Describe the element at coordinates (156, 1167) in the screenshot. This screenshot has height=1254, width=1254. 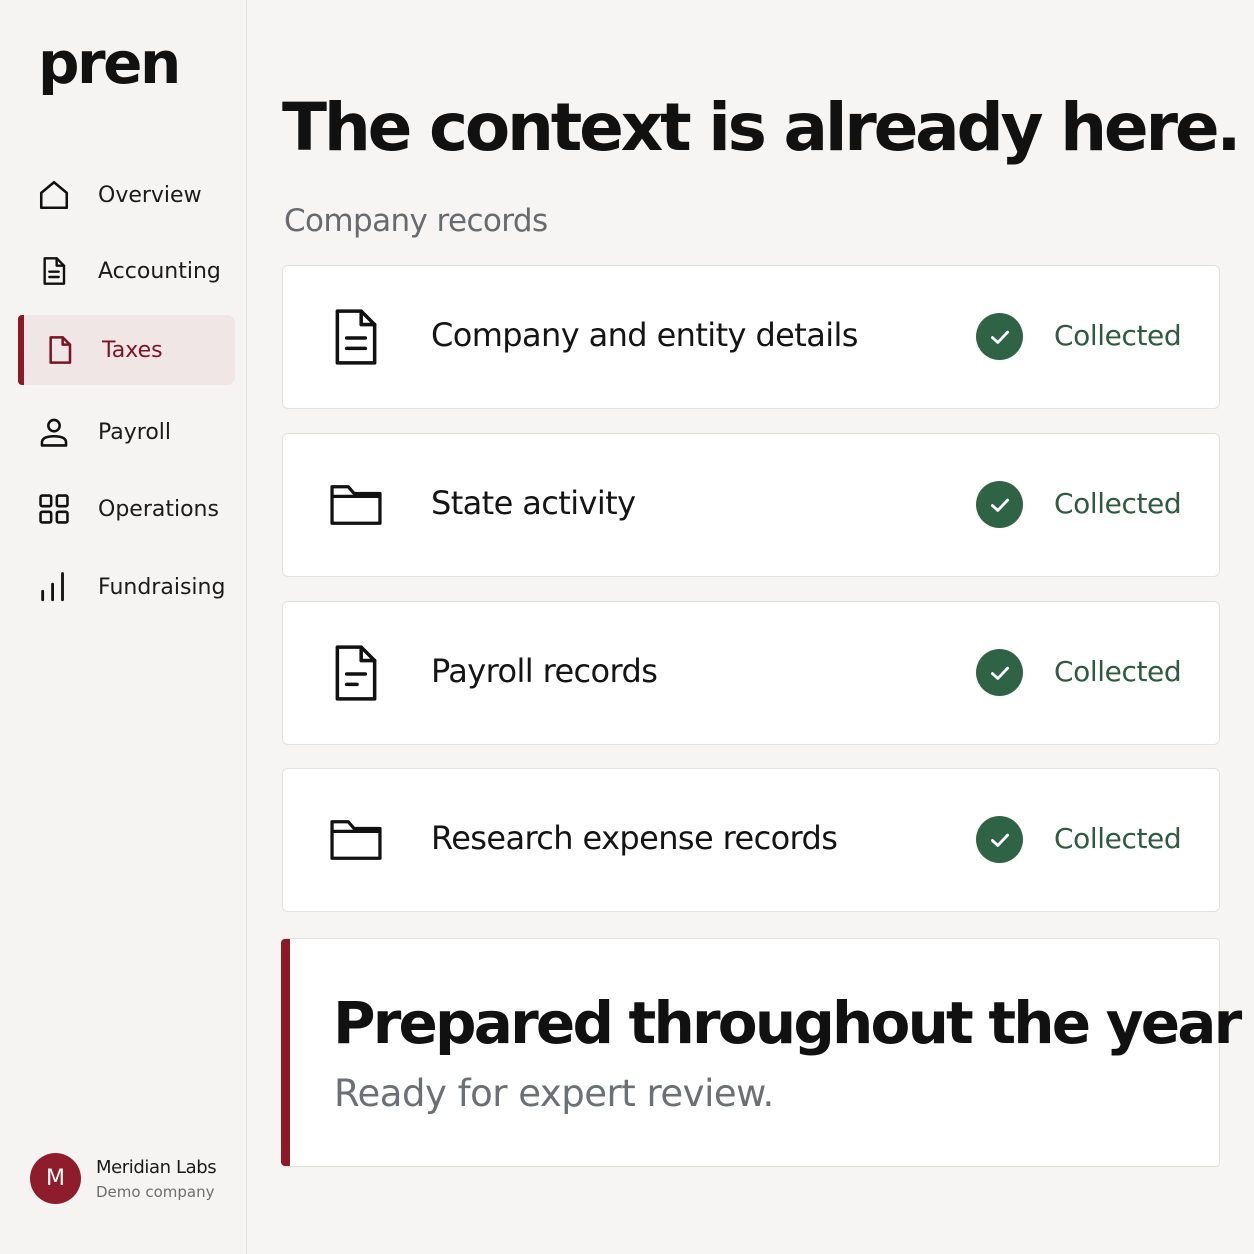
I see `company-name: Meridian Labs` at that location.